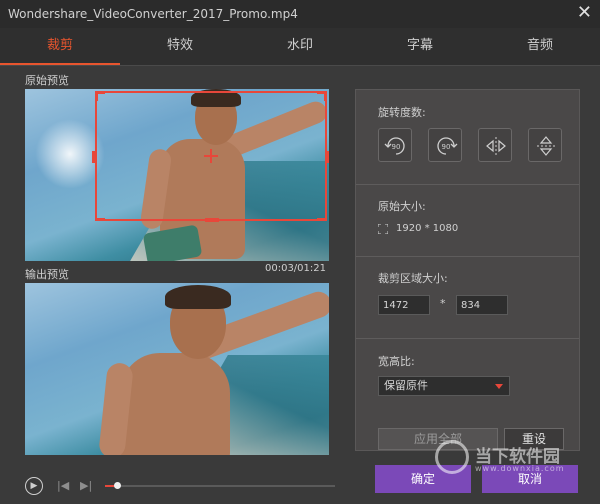 The height and width of the screenshot is (504, 600). I want to click on progress-knob, so click(117, 485).